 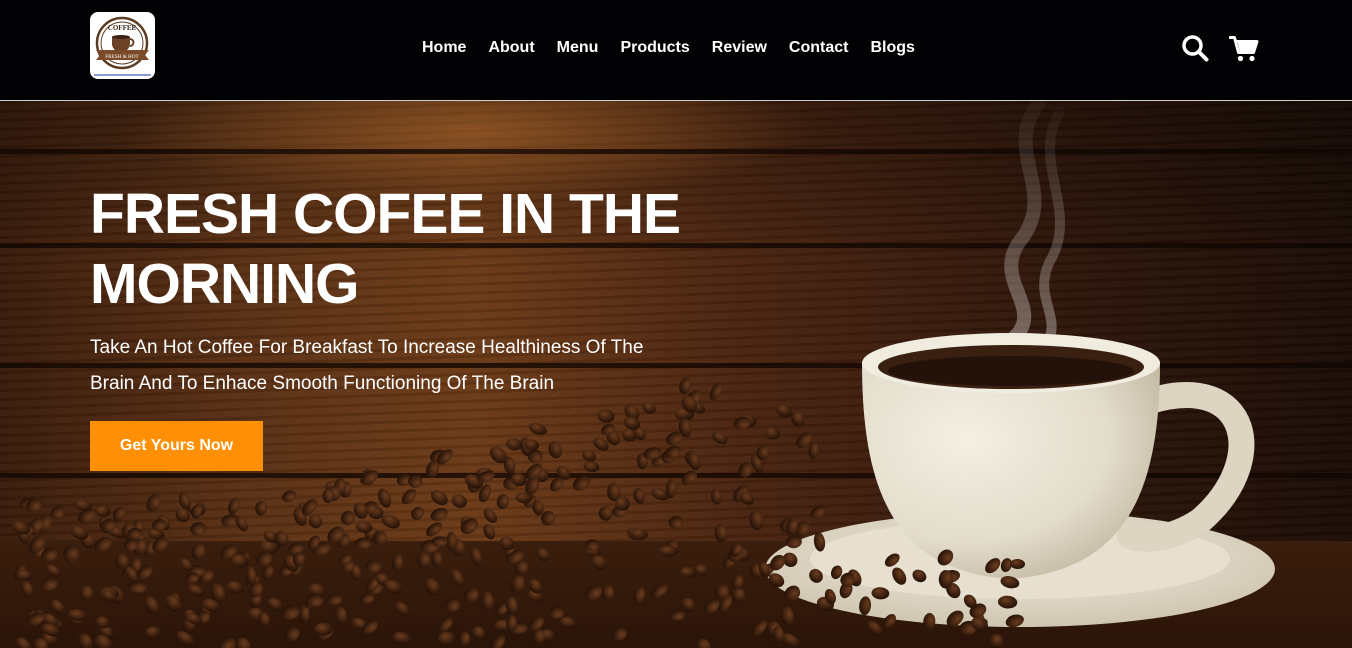 I want to click on nav-review: Review, so click(x=739, y=49).